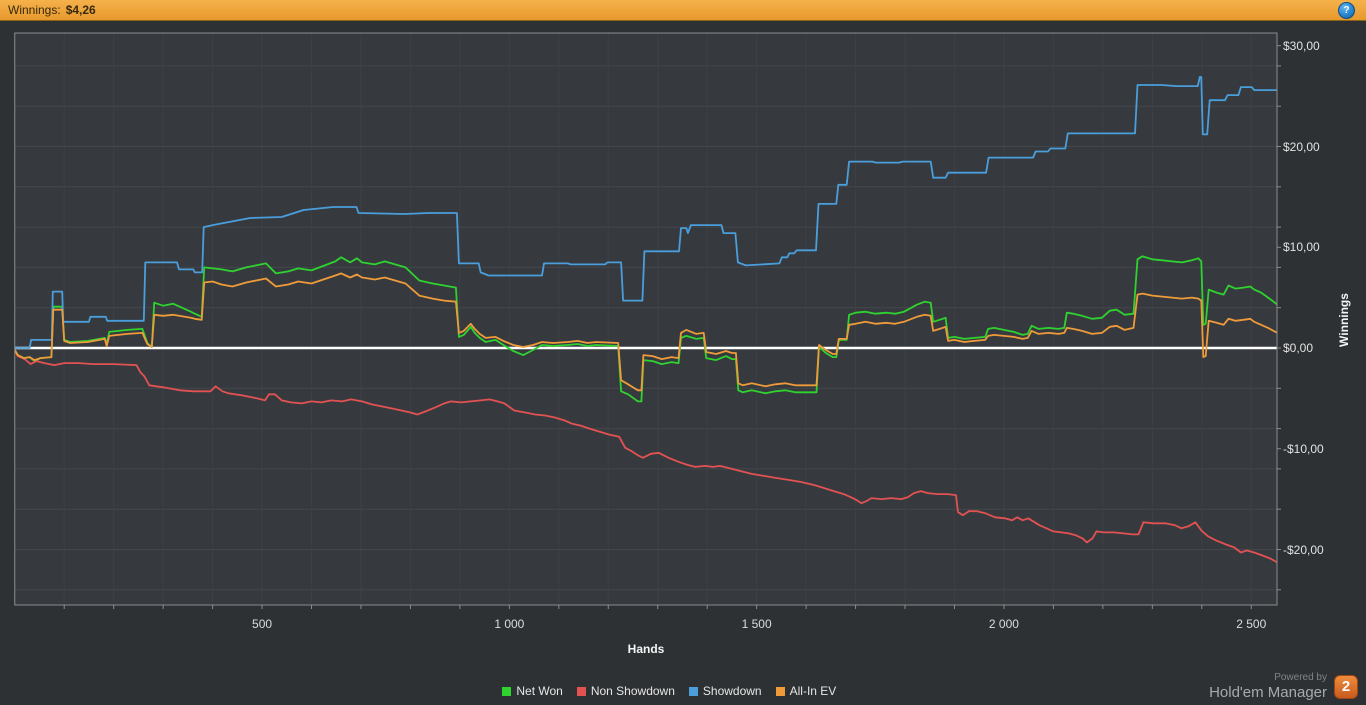  I want to click on winnings-value: $4,26, so click(80, 10).